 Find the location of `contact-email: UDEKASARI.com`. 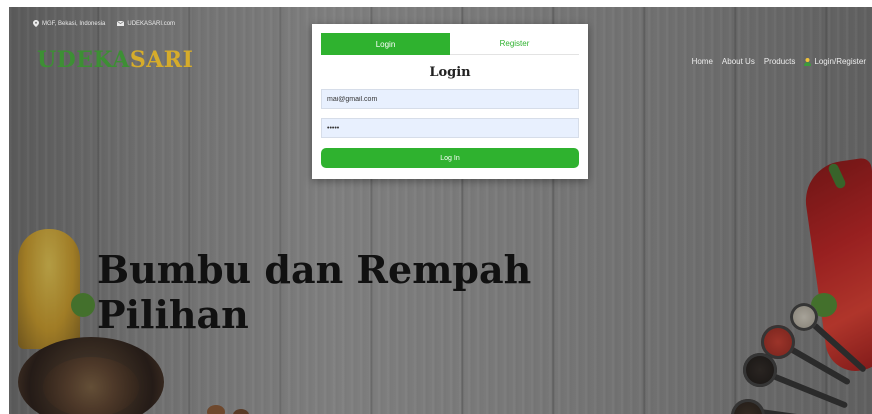

contact-email: UDEKASARI.com is located at coordinates (146, 24).